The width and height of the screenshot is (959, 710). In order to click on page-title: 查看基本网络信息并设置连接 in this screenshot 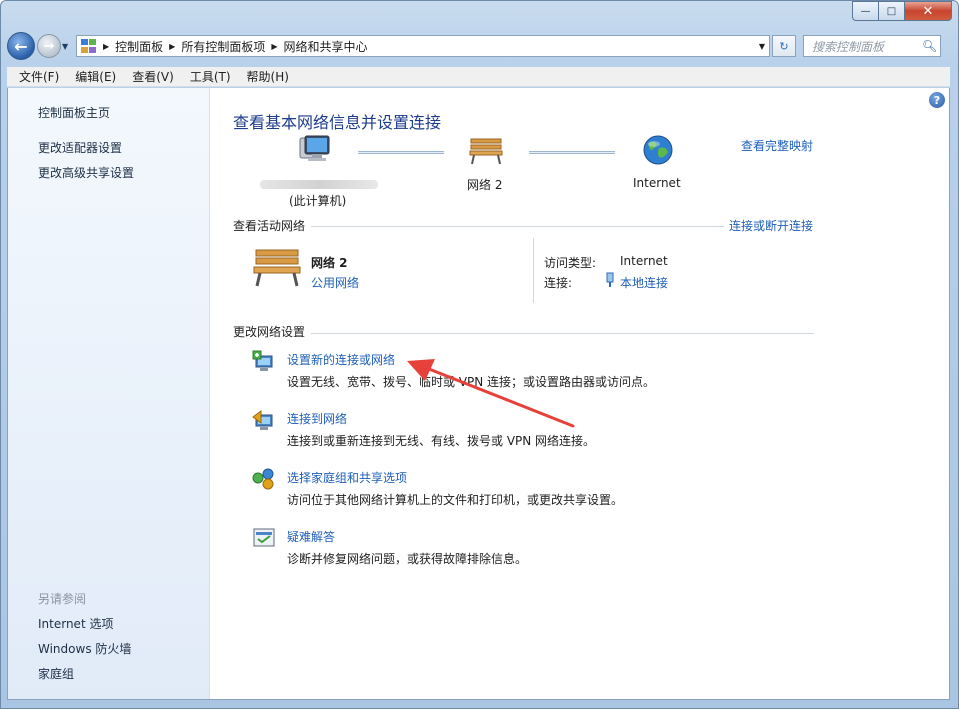, I will do `click(337, 122)`.